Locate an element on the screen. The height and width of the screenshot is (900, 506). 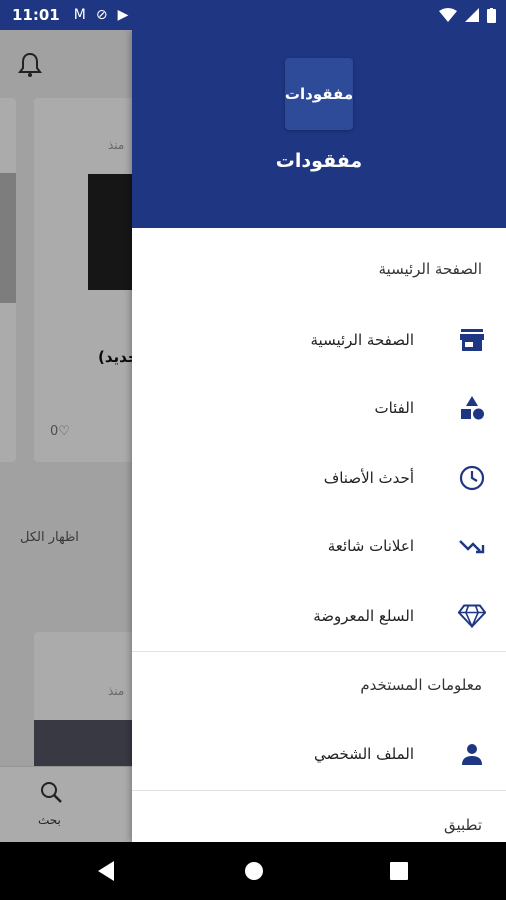
menu-item-categories: الفئات is located at coordinates (319, 408).